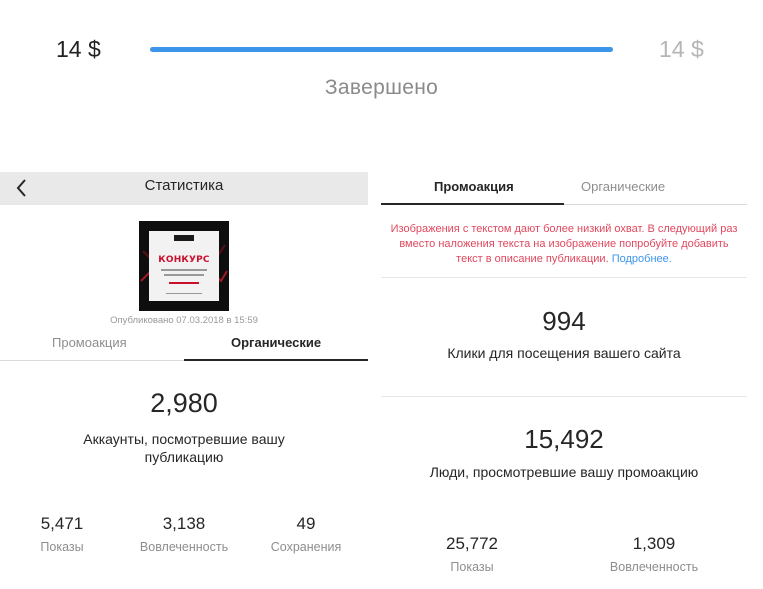 The image size is (763, 589). What do you see at coordinates (654, 554) in the screenshot?
I see `stat-engagement: 1,309 Вовлеченность` at bounding box center [654, 554].